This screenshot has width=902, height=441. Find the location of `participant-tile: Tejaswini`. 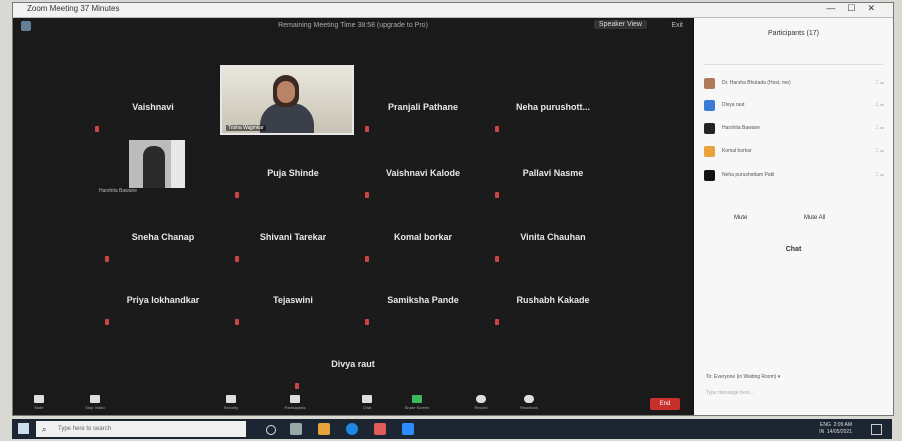

participant-tile: Tejaswini is located at coordinates (293, 302).